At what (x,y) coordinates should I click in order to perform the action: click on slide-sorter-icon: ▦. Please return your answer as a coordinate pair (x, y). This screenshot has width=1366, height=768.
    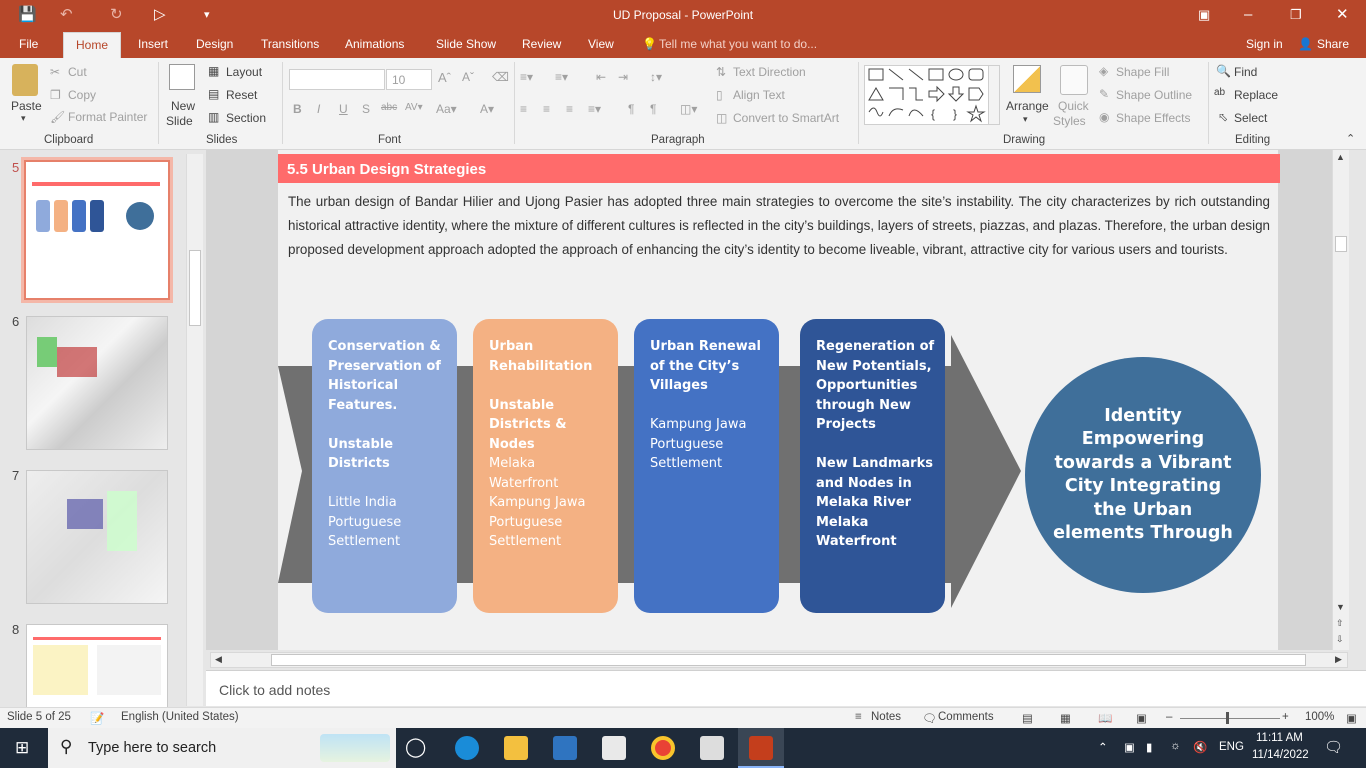
    Looking at the image, I should click on (1065, 718).